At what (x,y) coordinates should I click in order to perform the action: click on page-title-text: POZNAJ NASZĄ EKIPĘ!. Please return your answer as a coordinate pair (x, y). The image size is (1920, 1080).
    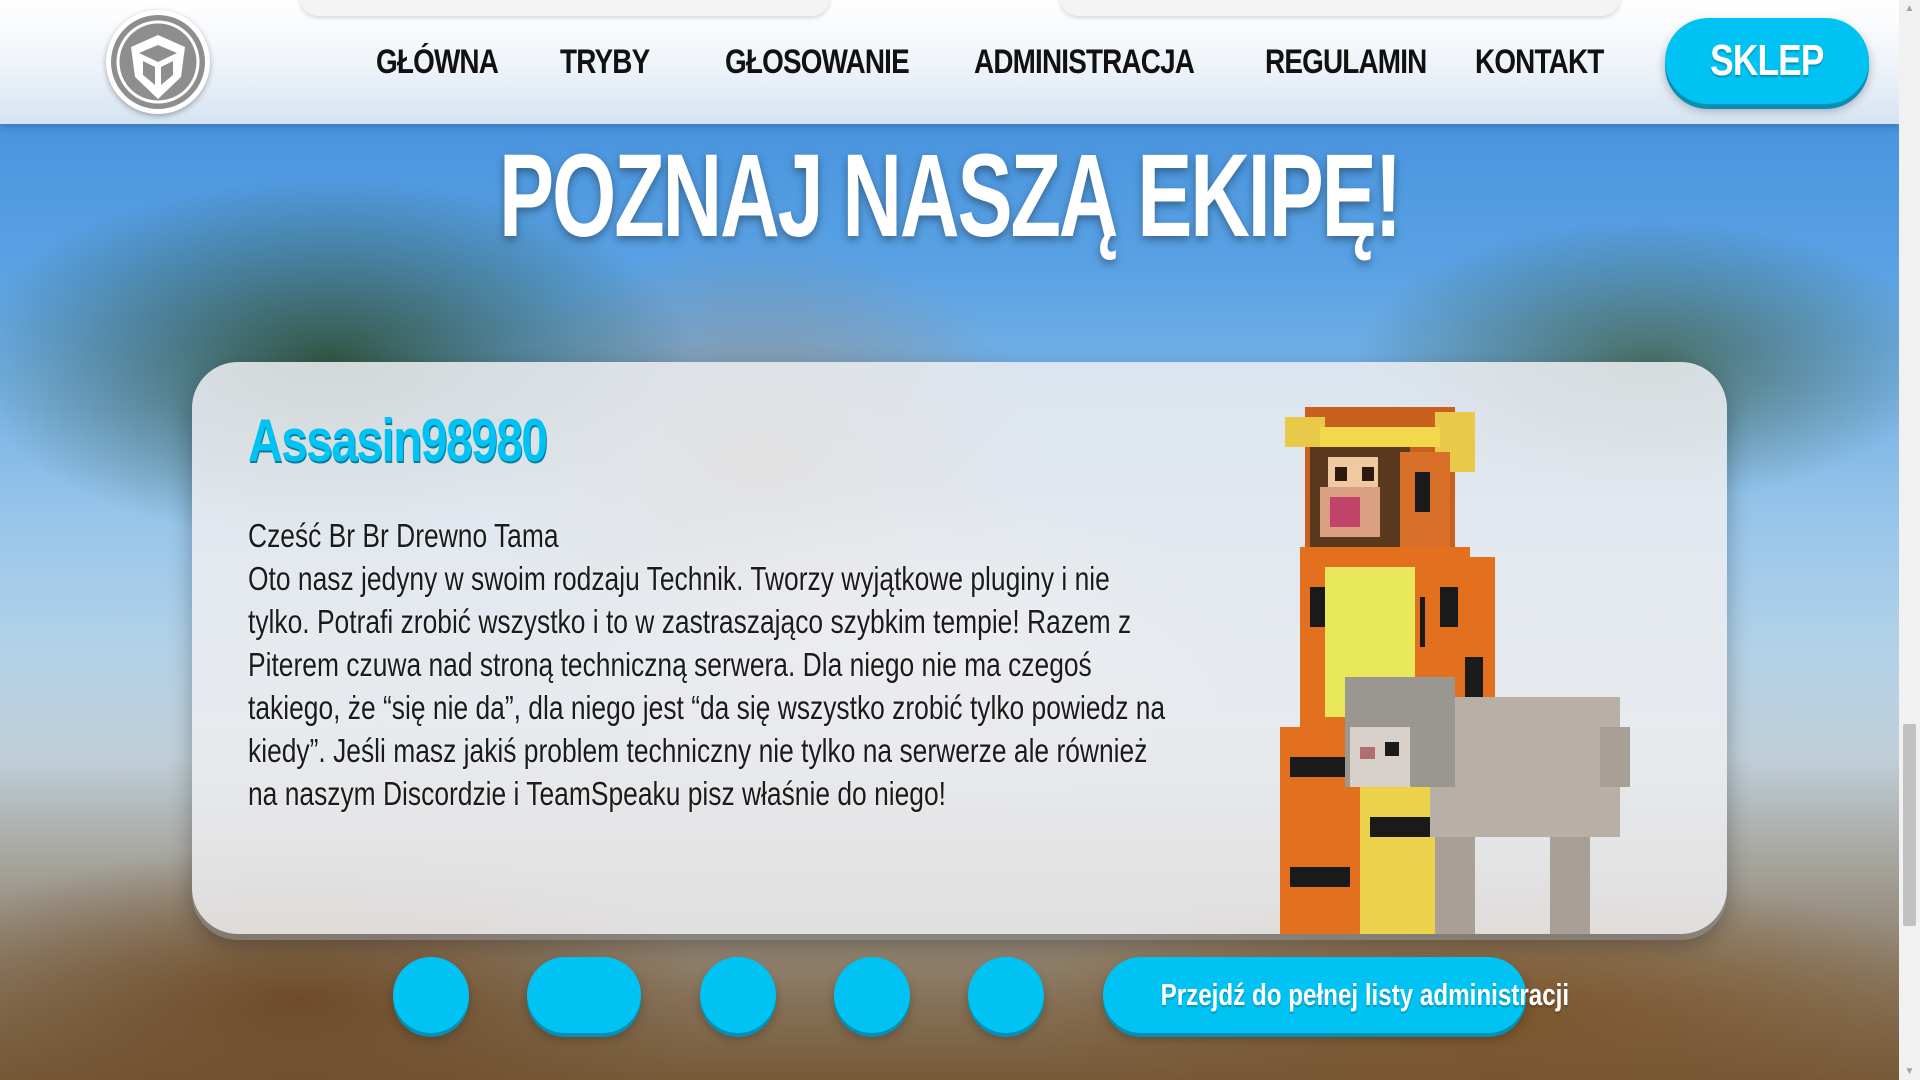
    Looking at the image, I should click on (950, 196).